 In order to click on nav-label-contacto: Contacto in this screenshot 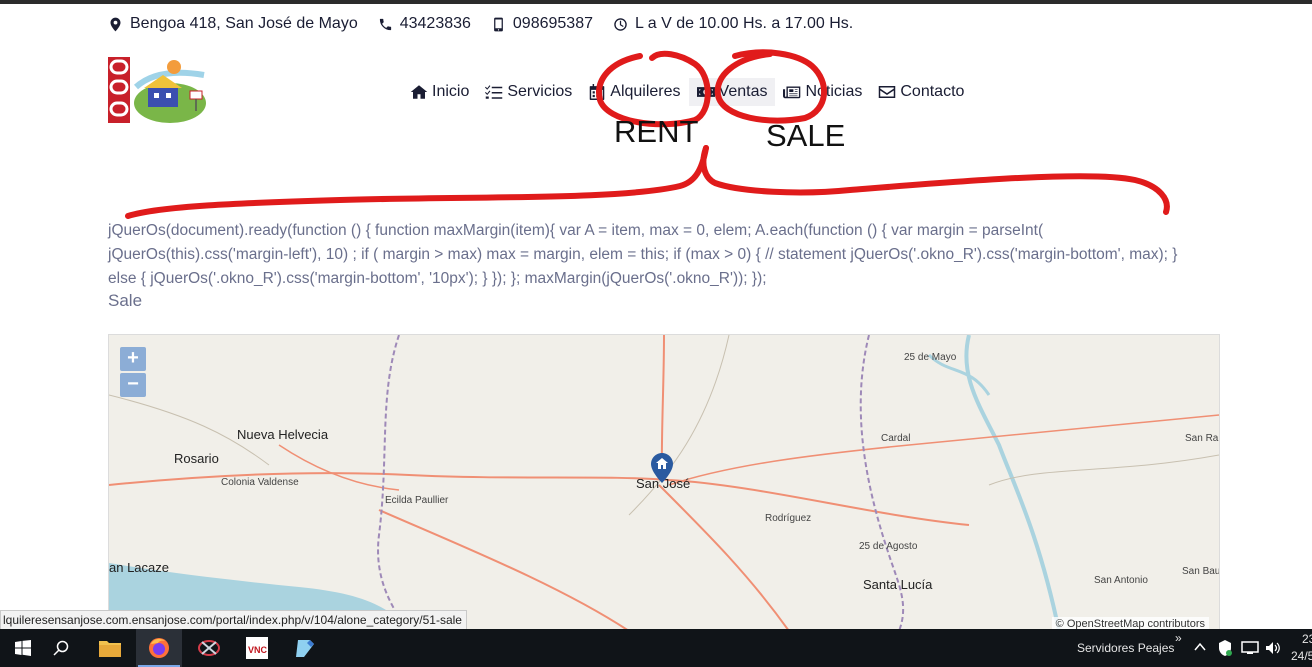, I will do `click(932, 91)`.